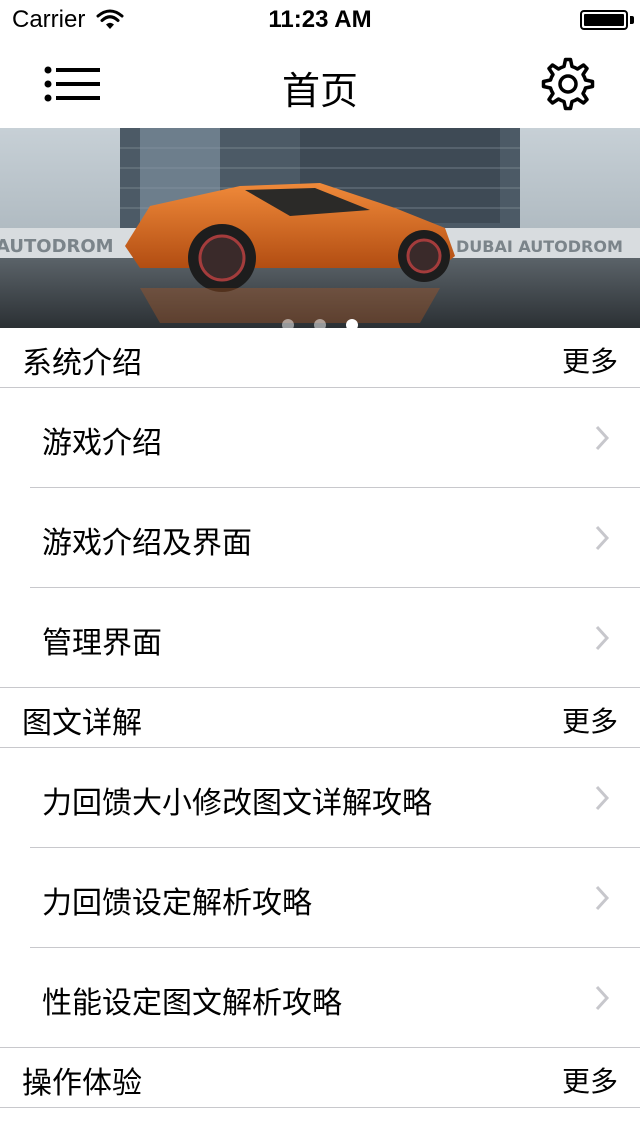 This screenshot has width=640, height=1136. What do you see at coordinates (147, 543) in the screenshot?
I see `list-item-label: 游戏介绍及界面` at bounding box center [147, 543].